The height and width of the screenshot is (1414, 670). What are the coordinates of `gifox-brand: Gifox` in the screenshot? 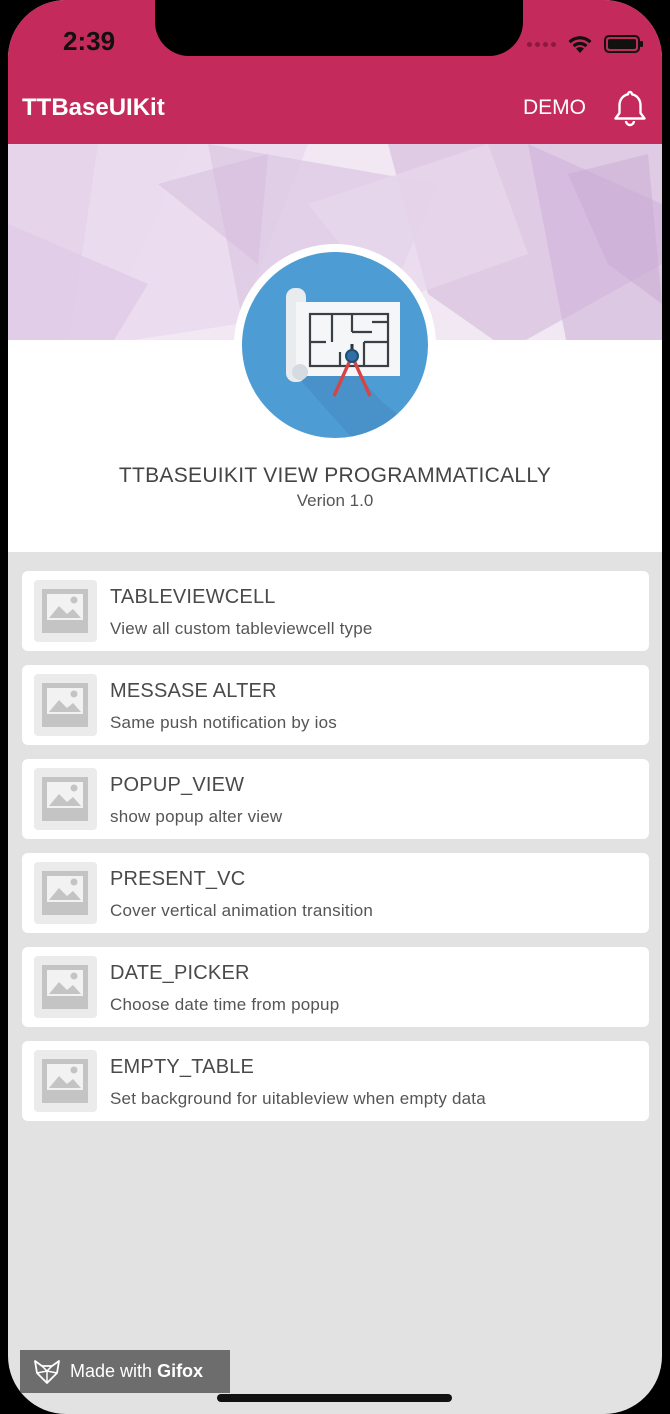 It's located at (180, 1371).